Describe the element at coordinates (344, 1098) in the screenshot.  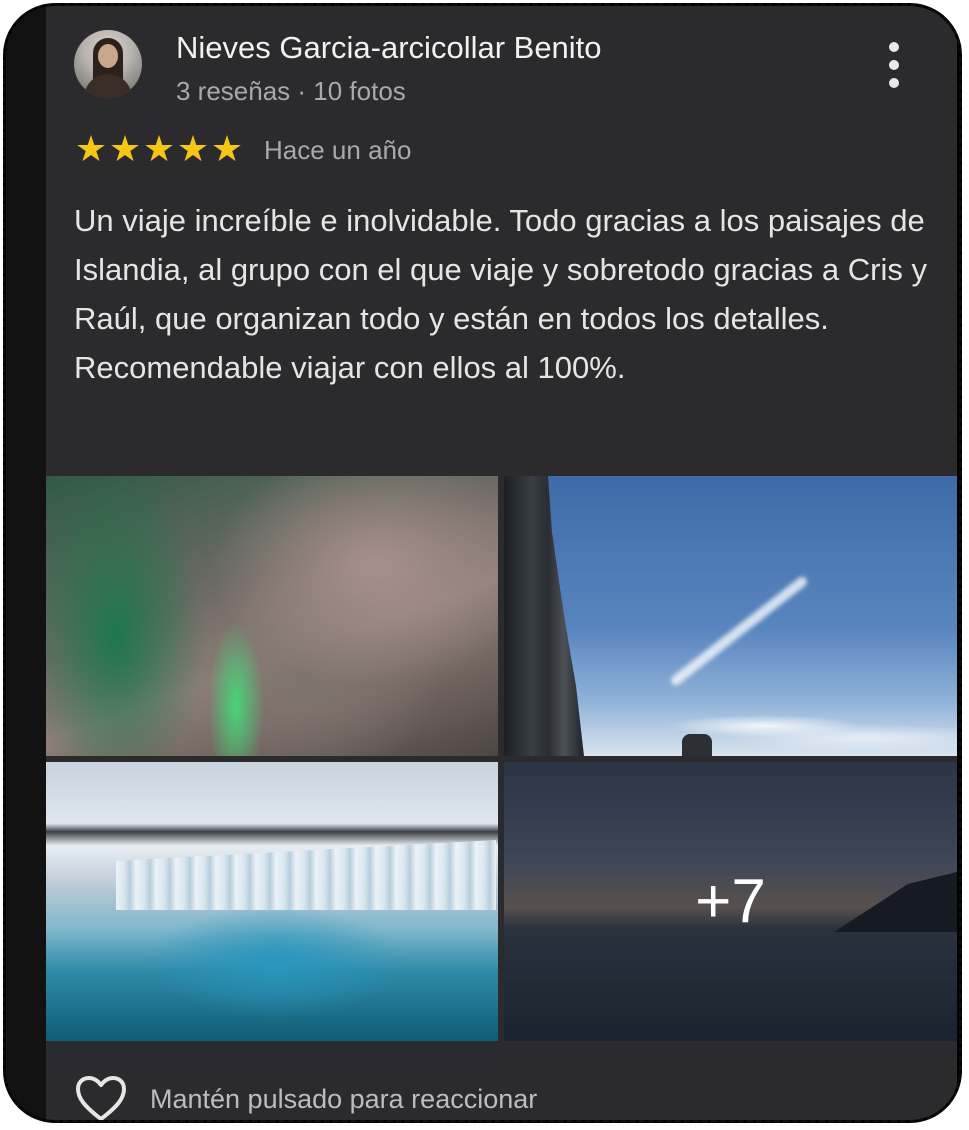
I see `react-hint: Mantén pulsado para reaccionar` at that location.